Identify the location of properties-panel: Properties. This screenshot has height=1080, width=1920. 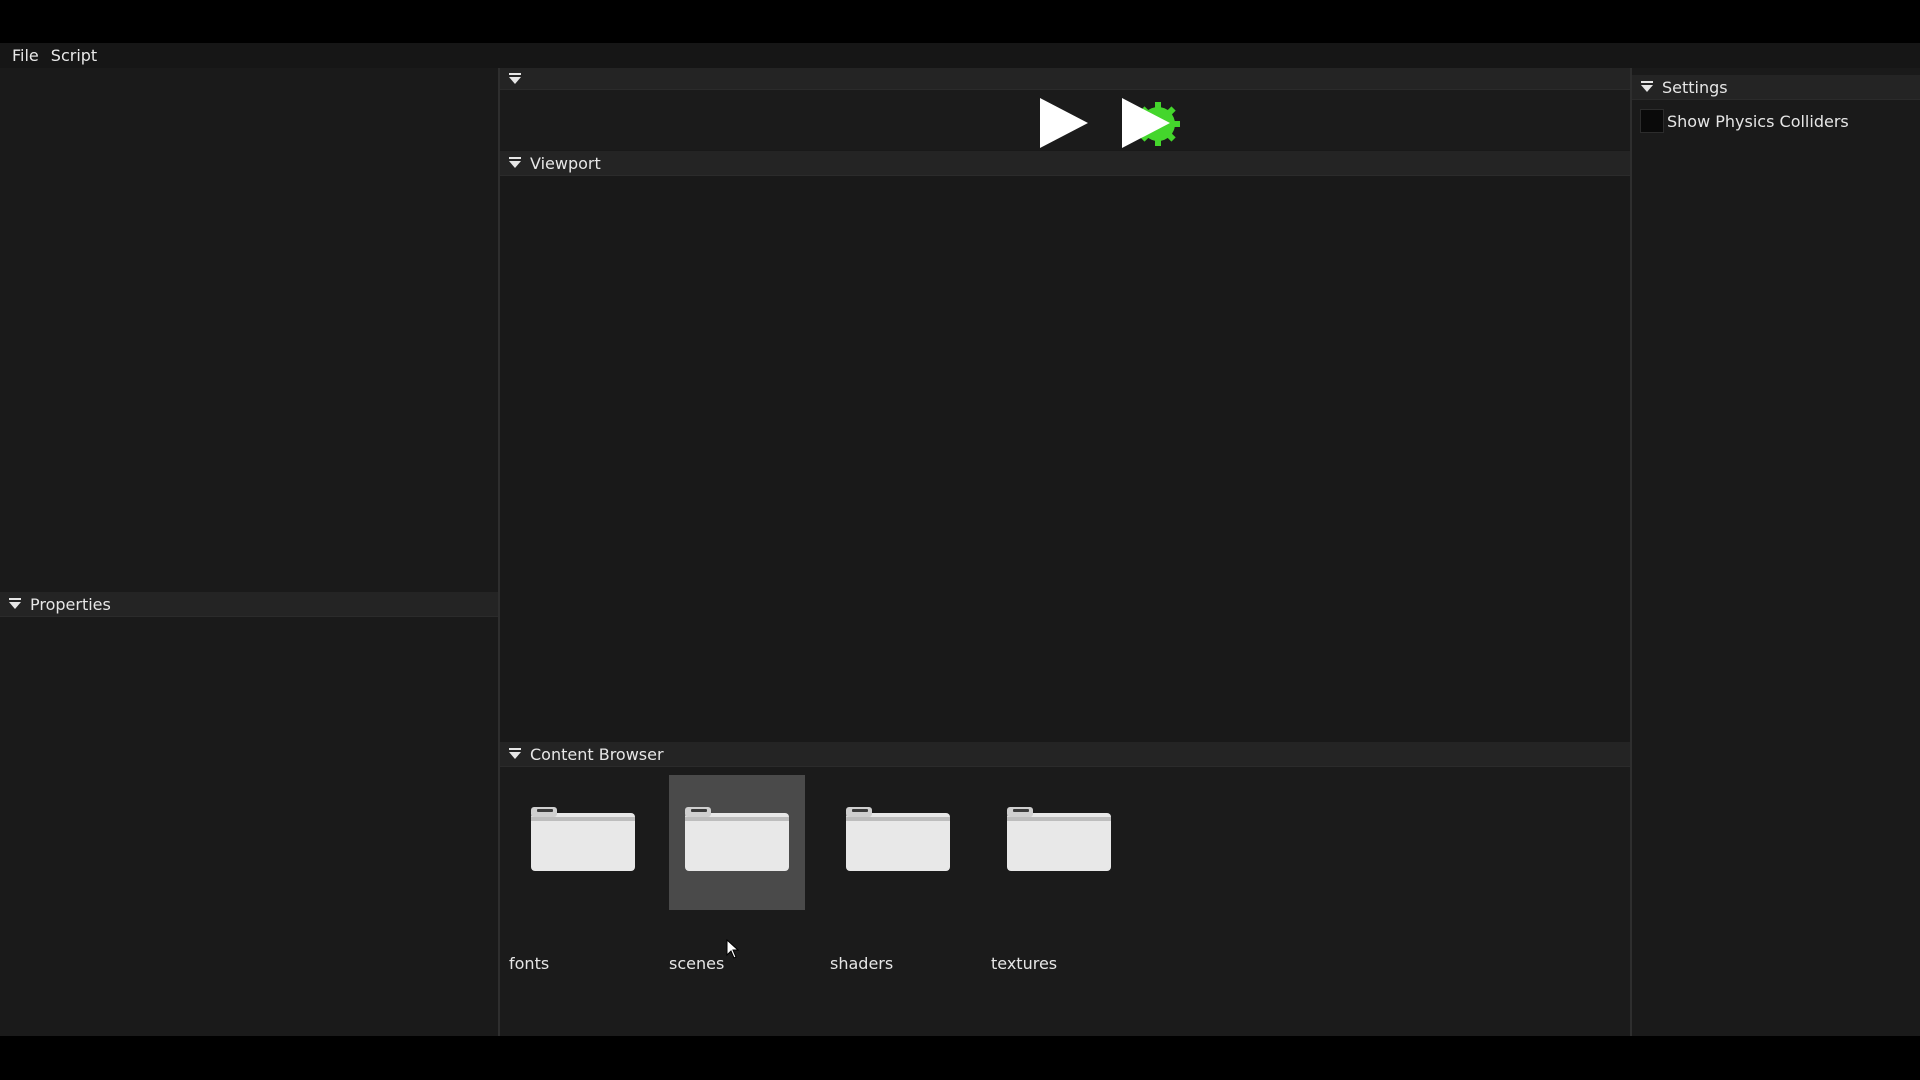
(249, 814).